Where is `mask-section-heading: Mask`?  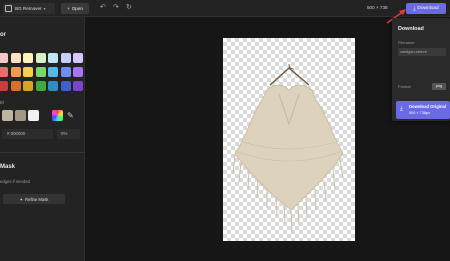
mask-section-heading: Mask is located at coordinates (8, 167).